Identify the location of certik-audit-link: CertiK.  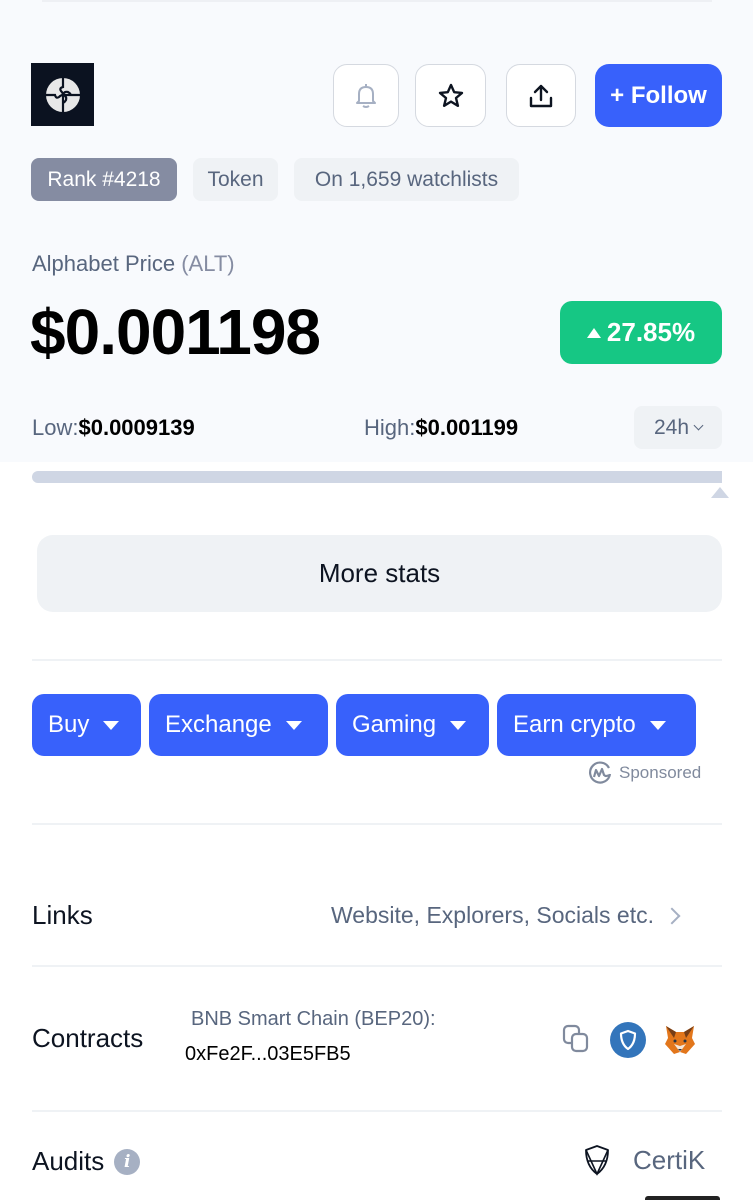
(644, 1160).